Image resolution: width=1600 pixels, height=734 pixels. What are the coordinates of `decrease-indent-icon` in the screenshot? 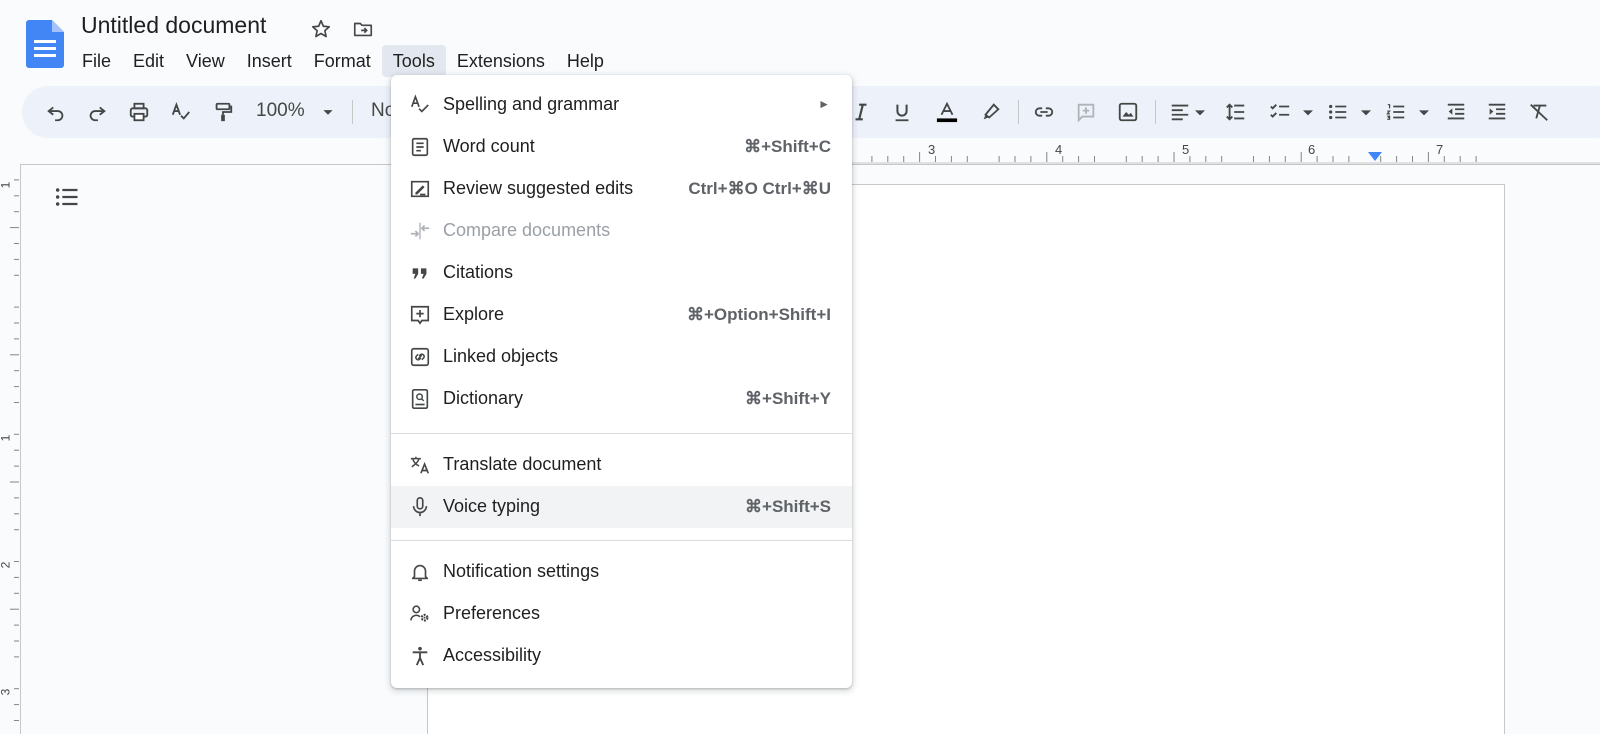 It's located at (1456, 112).